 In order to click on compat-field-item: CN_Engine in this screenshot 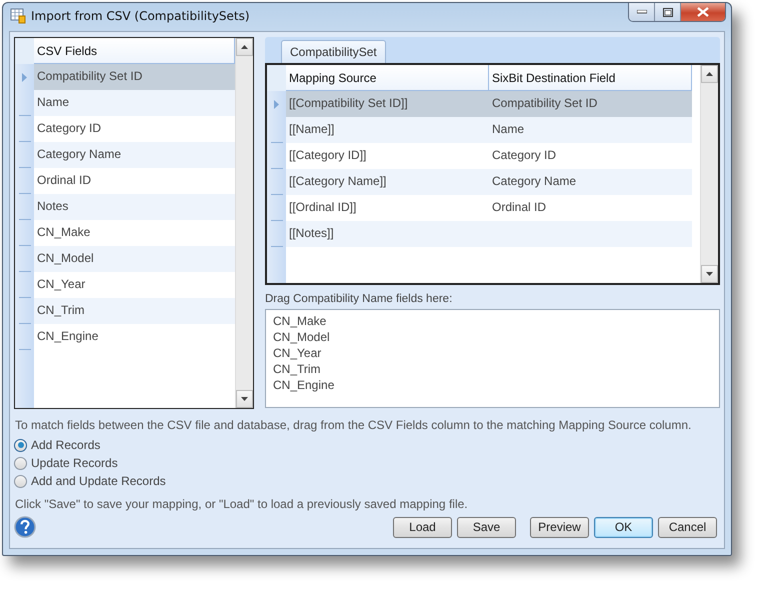, I will do `click(304, 385)`.